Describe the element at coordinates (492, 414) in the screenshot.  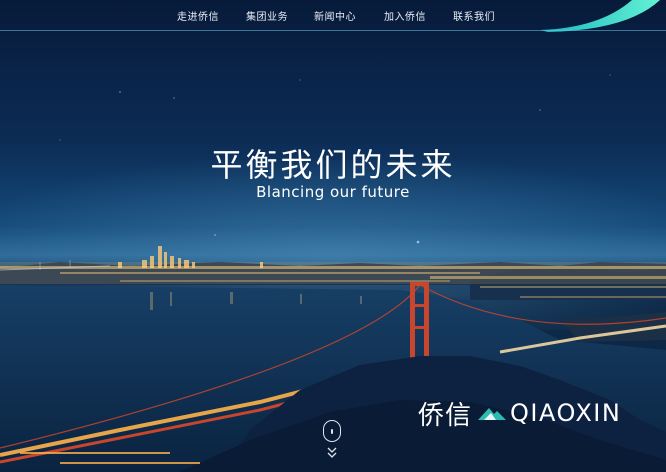
I see `mountain-logo-icon` at that location.